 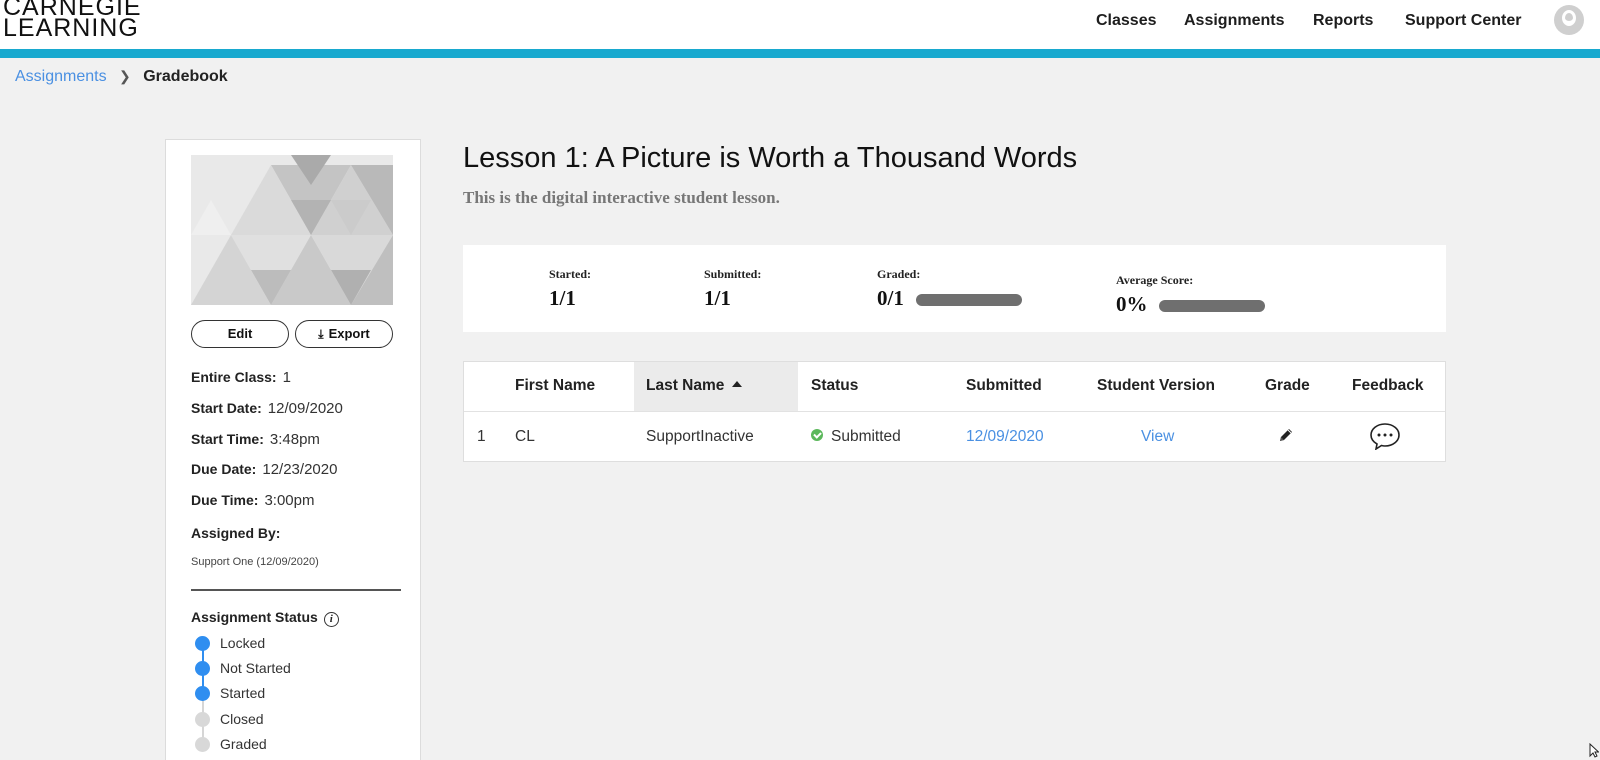 I want to click on stat-submitted: Submitted: 1/1, so click(x=732, y=289).